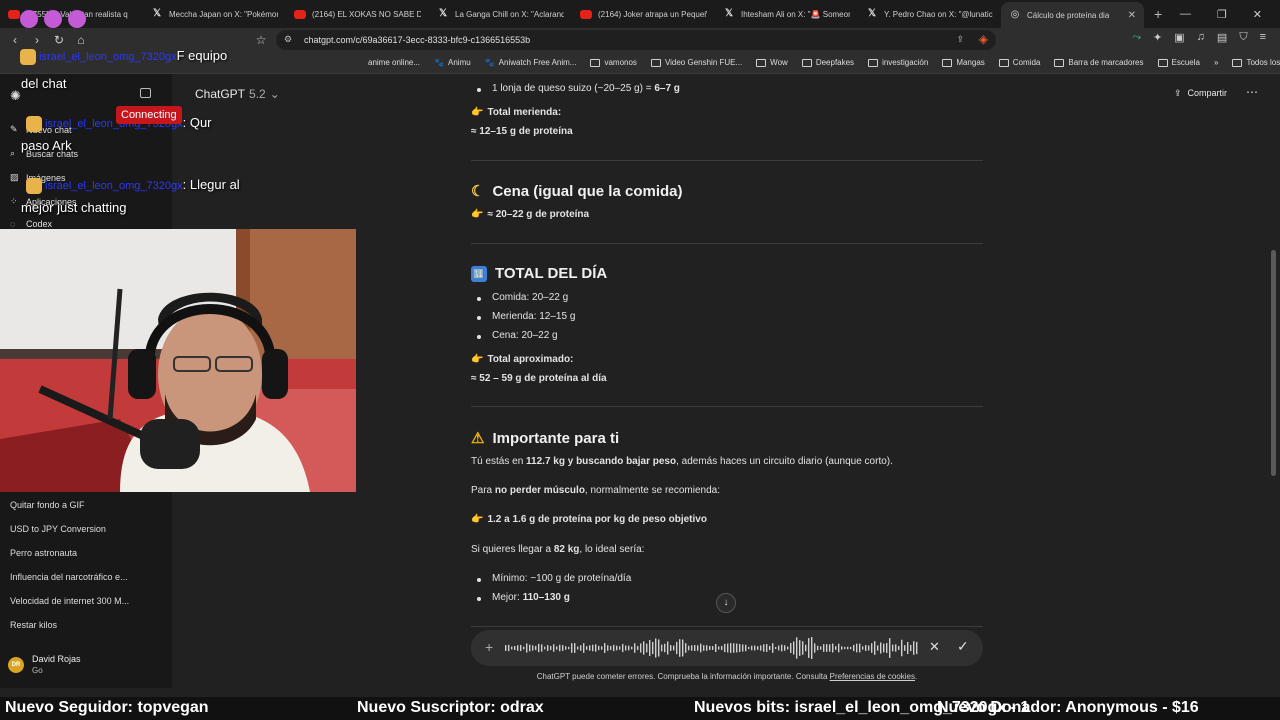 This screenshot has height=720, width=1280. What do you see at coordinates (178, 360) in the screenshot?
I see `webcam-overlay` at bounding box center [178, 360].